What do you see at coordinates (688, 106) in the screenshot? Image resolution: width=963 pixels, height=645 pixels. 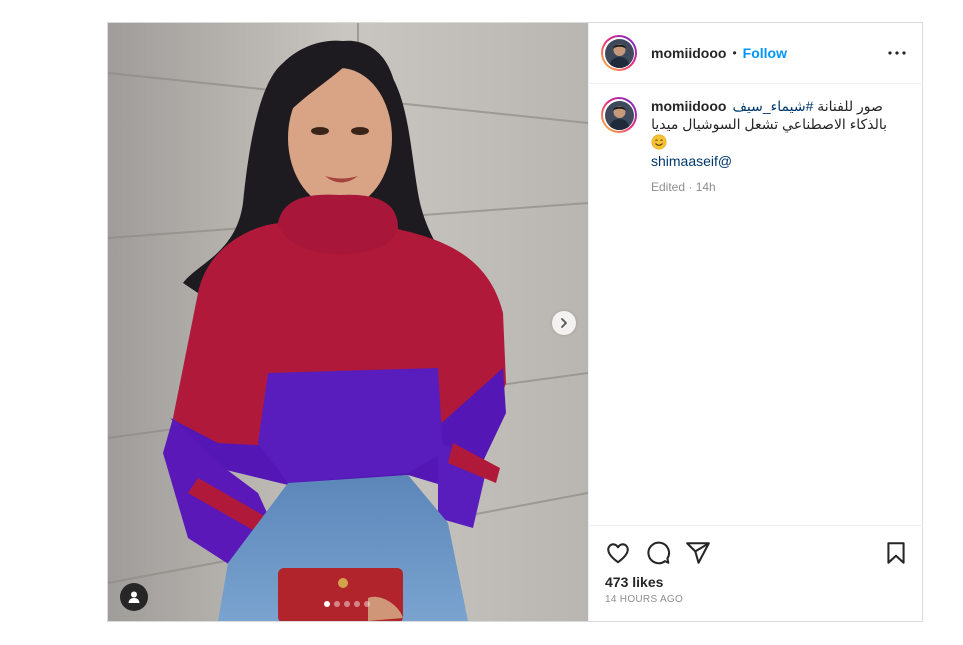 I see `caption-username: momiidooo` at bounding box center [688, 106].